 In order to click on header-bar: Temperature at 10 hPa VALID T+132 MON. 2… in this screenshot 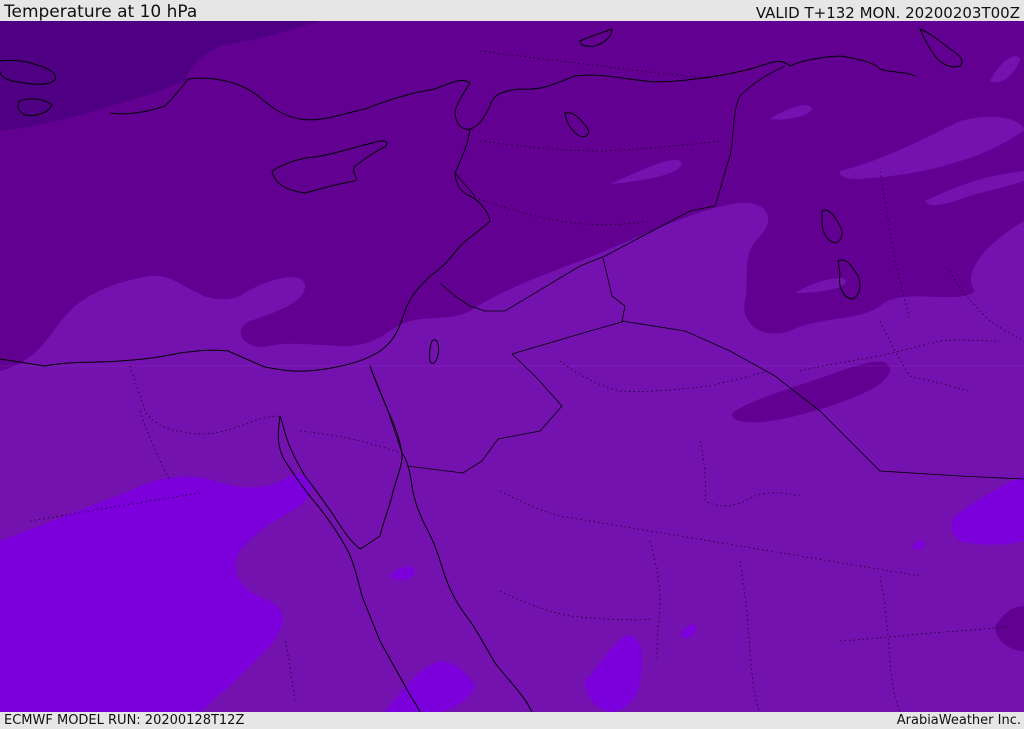, I will do `click(512, 10)`.